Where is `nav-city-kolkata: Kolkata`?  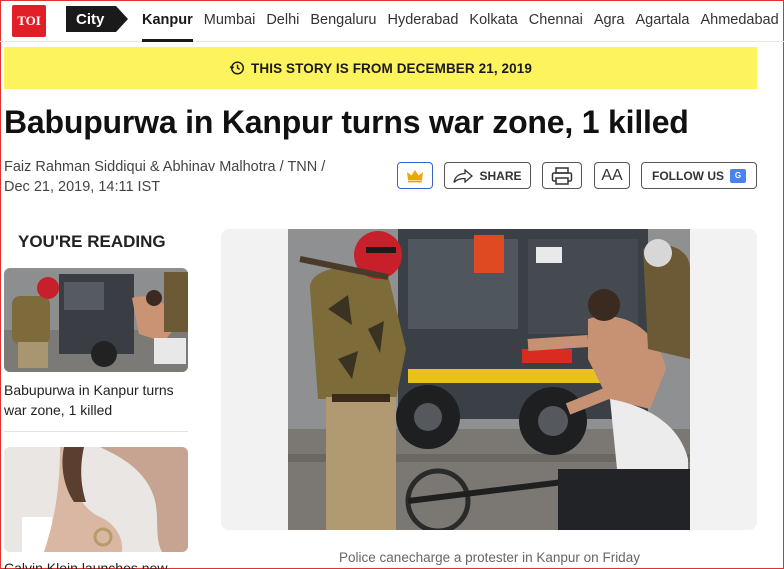
nav-city-kolkata: Kolkata is located at coordinates (493, 21).